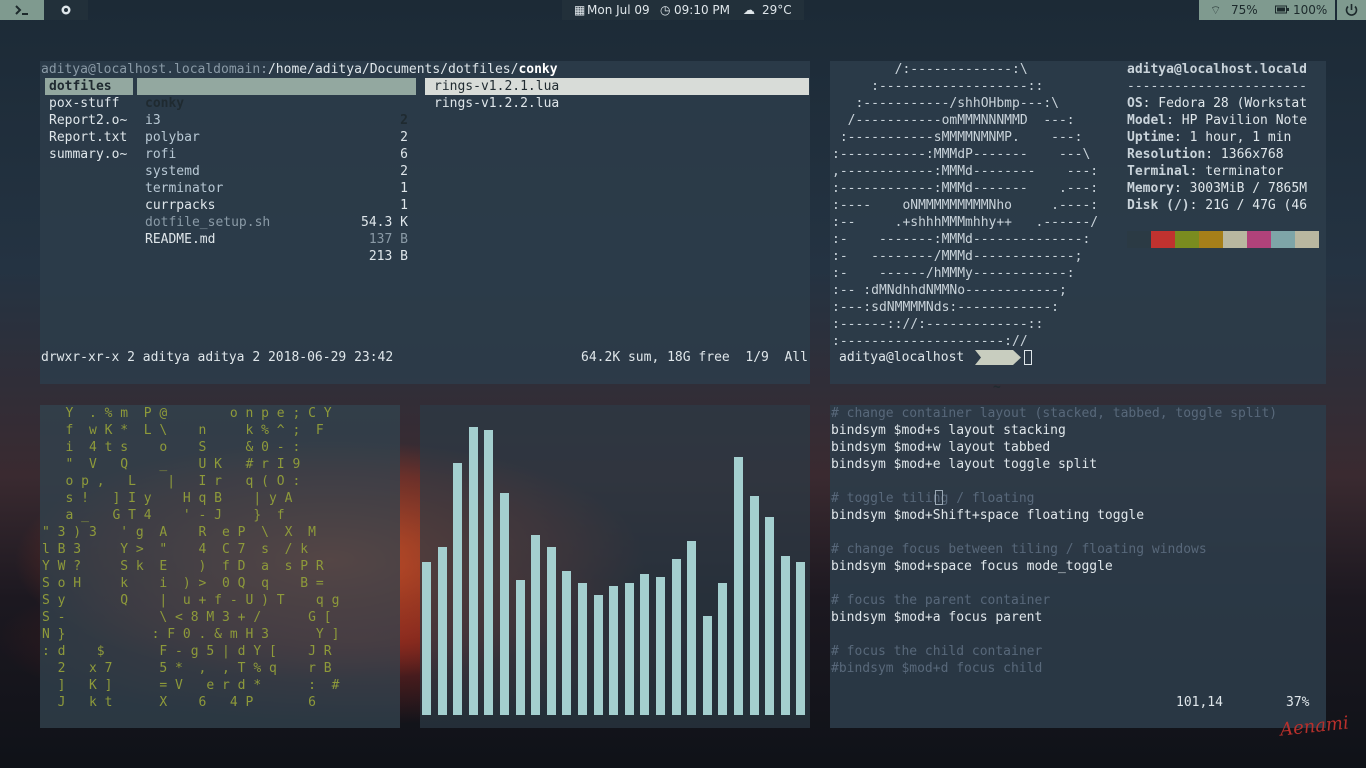  Describe the element at coordinates (938, 324) in the screenshot. I see `ascii-line: :------:://:-------------::` at that location.